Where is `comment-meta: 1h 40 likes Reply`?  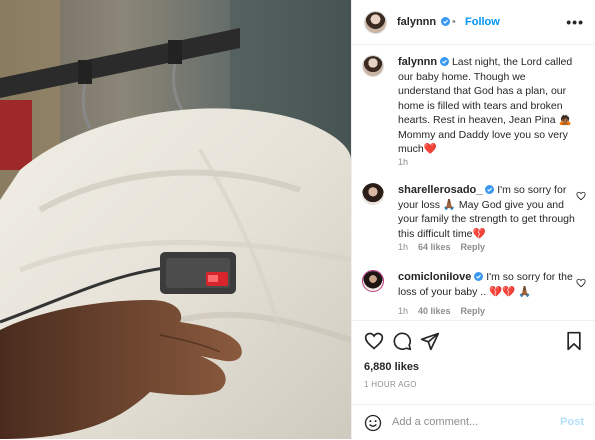 comment-meta: 1h 40 likes Reply is located at coordinates (441, 311).